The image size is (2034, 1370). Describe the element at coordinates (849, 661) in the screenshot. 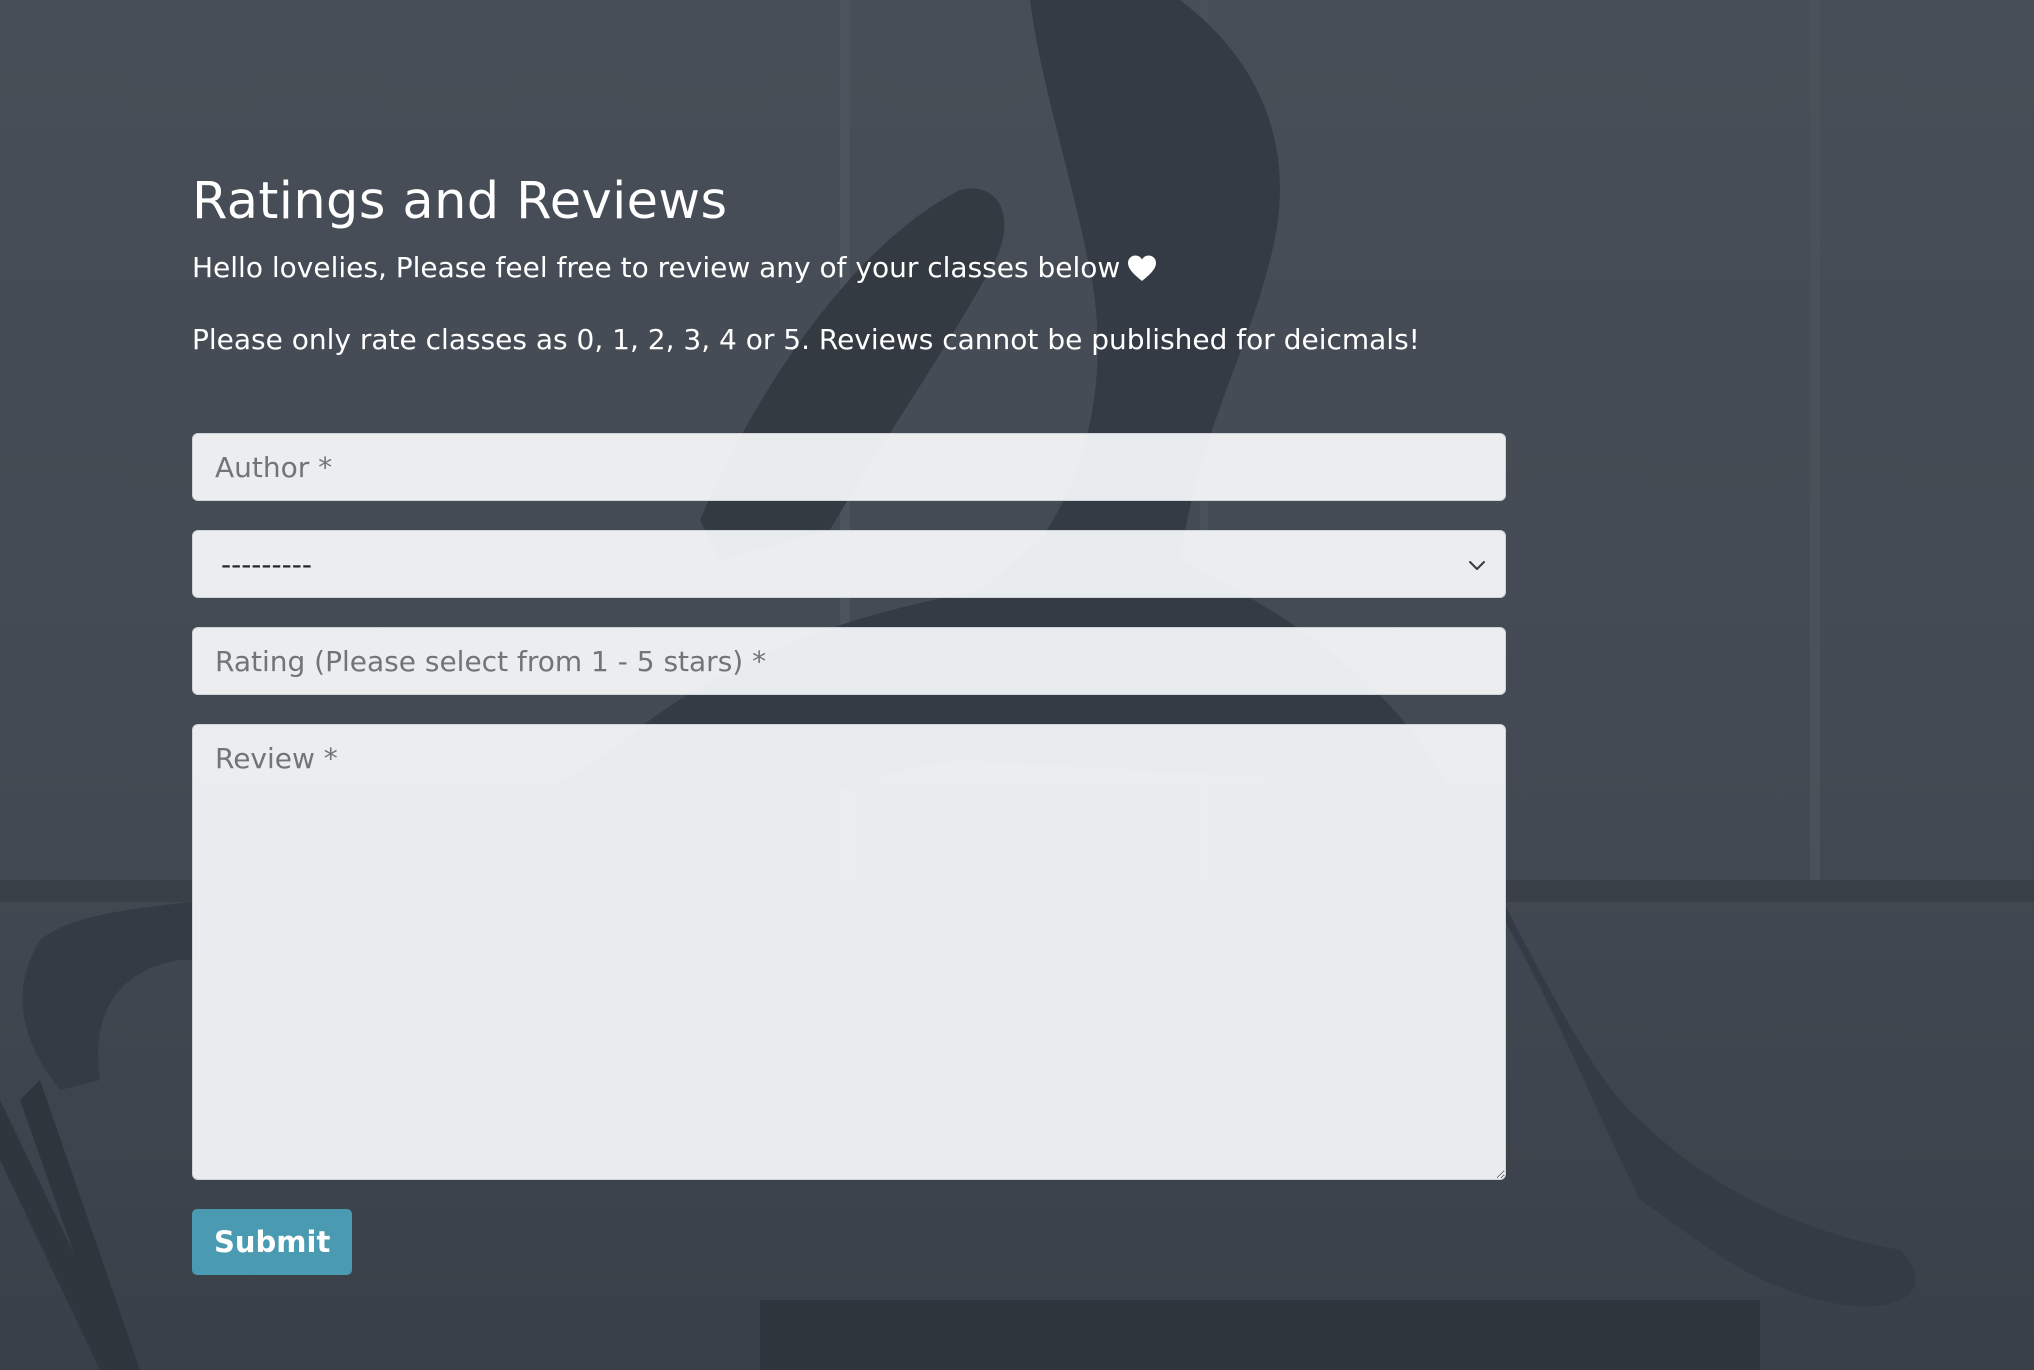

I see `rating-input` at that location.